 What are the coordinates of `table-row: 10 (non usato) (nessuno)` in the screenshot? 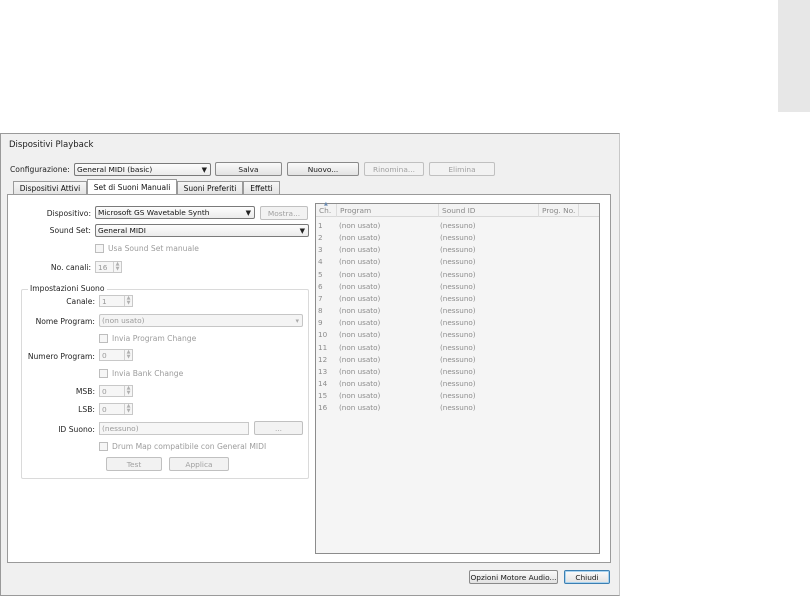 It's located at (457, 335).